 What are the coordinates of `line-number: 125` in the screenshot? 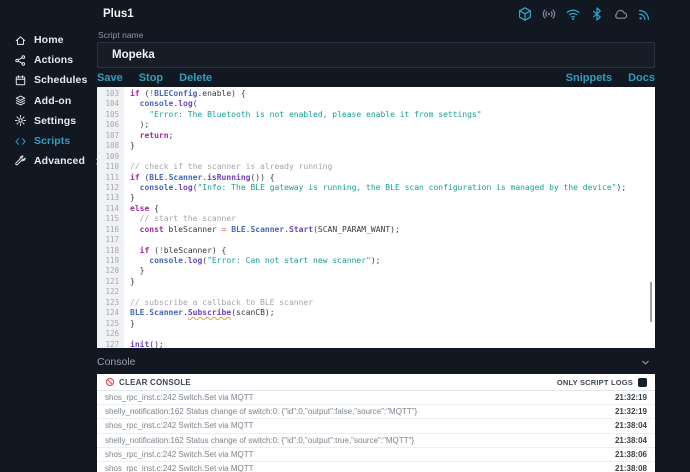 It's located at (112, 323).